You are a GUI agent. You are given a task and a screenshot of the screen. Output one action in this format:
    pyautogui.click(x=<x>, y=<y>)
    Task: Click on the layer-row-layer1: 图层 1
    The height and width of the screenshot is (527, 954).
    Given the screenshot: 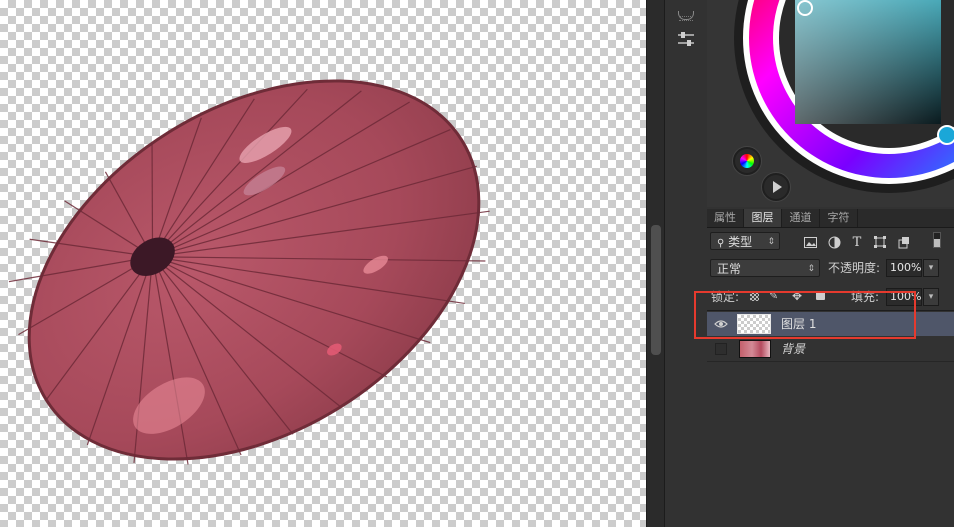 What is the action you would take?
    pyautogui.click(x=830, y=324)
    